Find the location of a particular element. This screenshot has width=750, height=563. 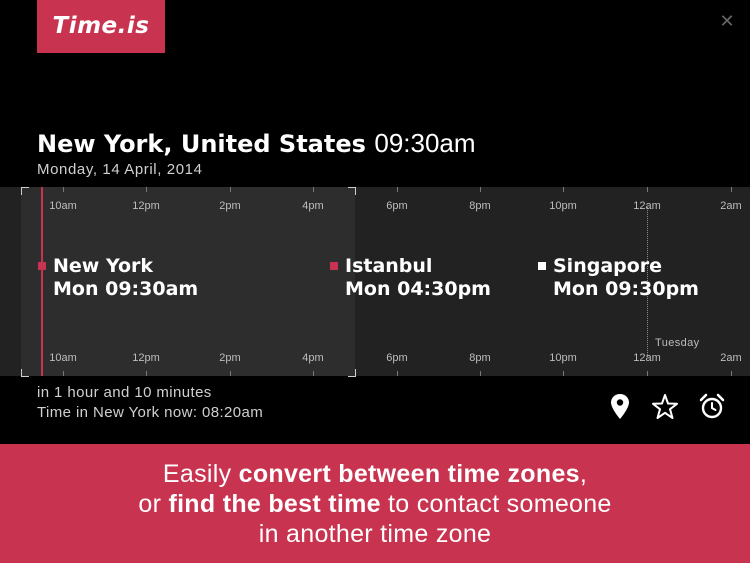

zone-name: New York is located at coordinates (103, 266).